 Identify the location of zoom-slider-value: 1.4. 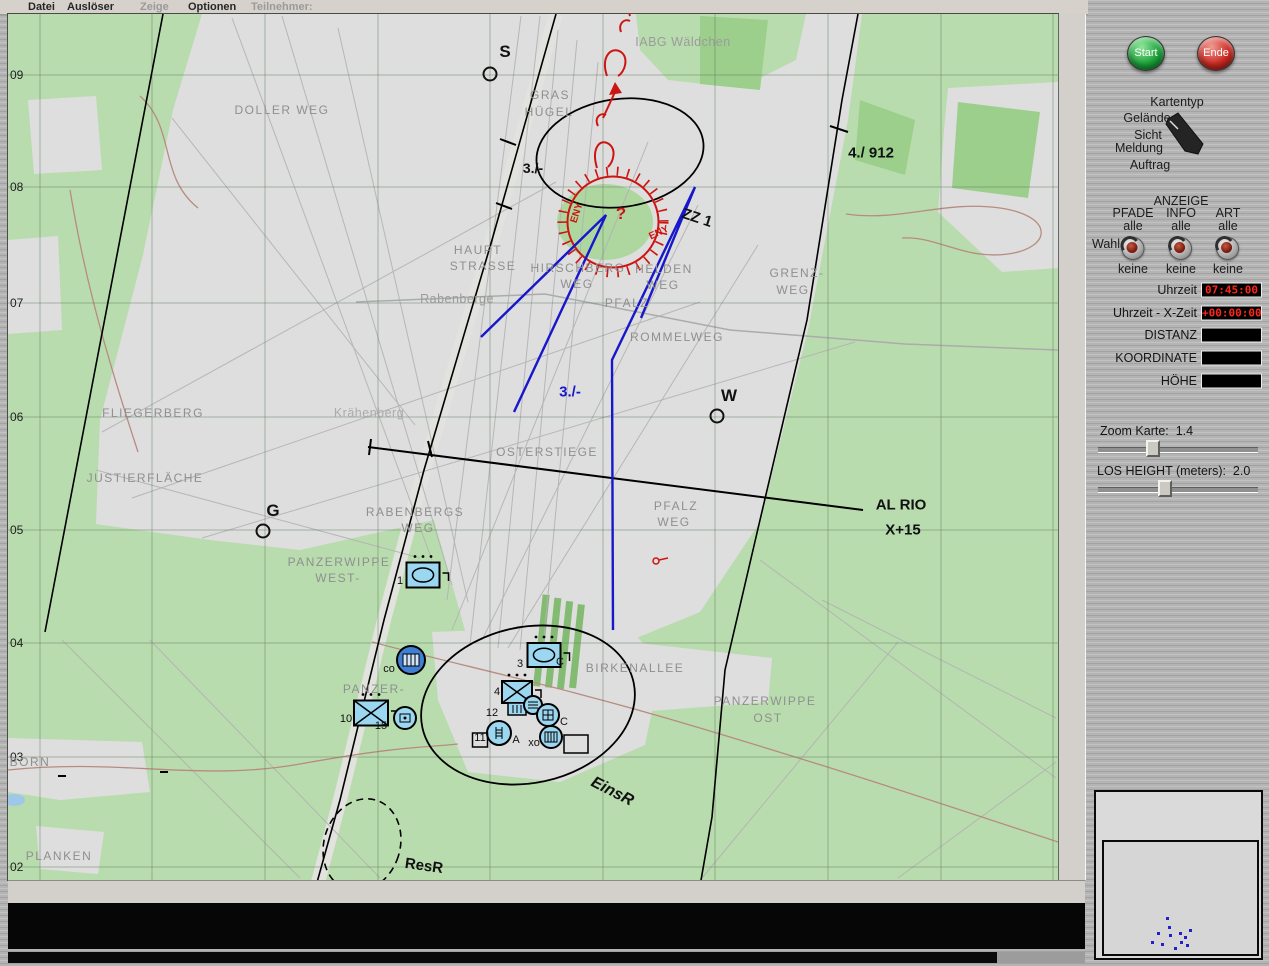
(1184, 431).